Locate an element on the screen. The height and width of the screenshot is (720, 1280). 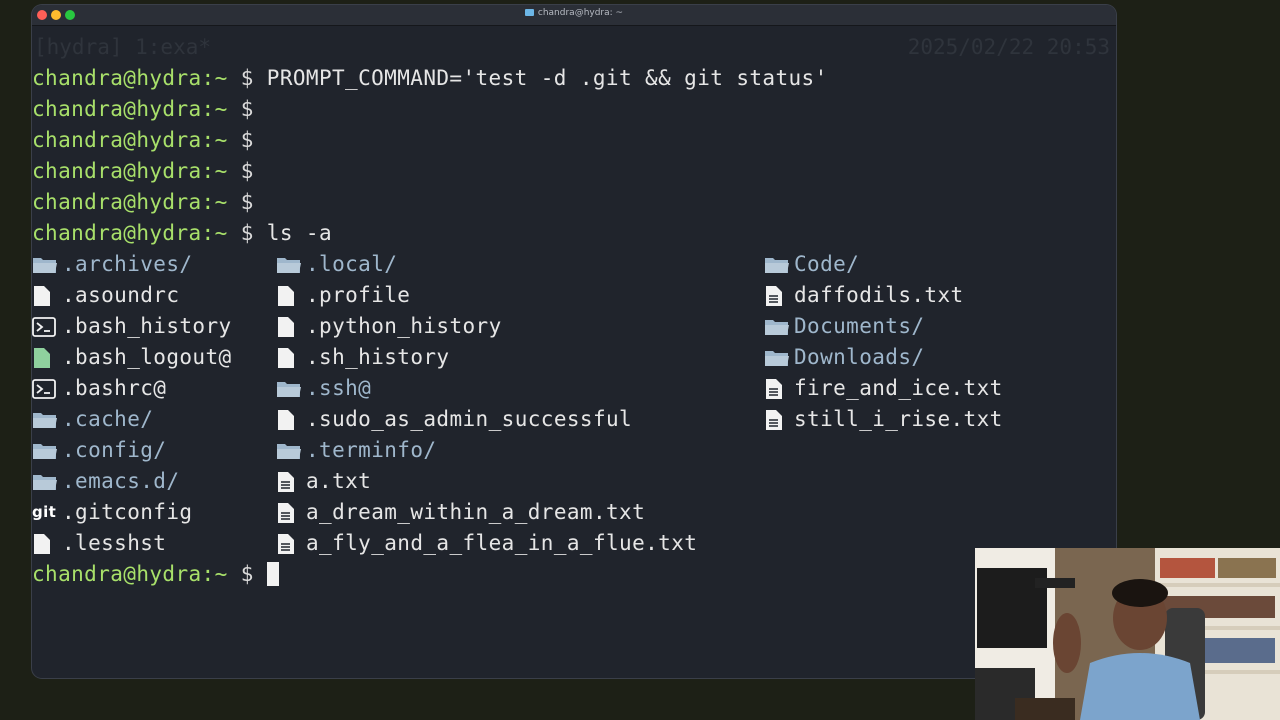
entry-name: Code/ is located at coordinates (827, 264).